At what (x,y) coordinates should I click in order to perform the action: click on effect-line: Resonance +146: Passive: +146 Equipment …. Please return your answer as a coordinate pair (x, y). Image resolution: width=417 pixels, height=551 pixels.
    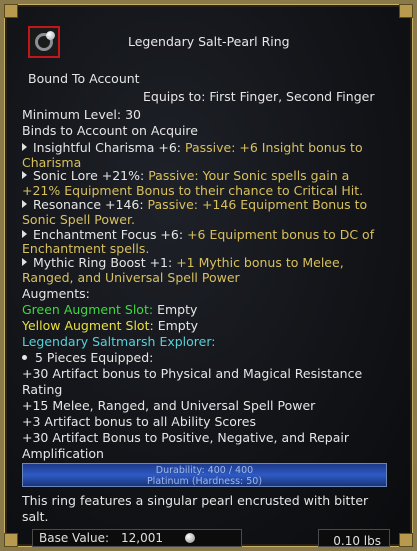
    Looking at the image, I should click on (194, 204).